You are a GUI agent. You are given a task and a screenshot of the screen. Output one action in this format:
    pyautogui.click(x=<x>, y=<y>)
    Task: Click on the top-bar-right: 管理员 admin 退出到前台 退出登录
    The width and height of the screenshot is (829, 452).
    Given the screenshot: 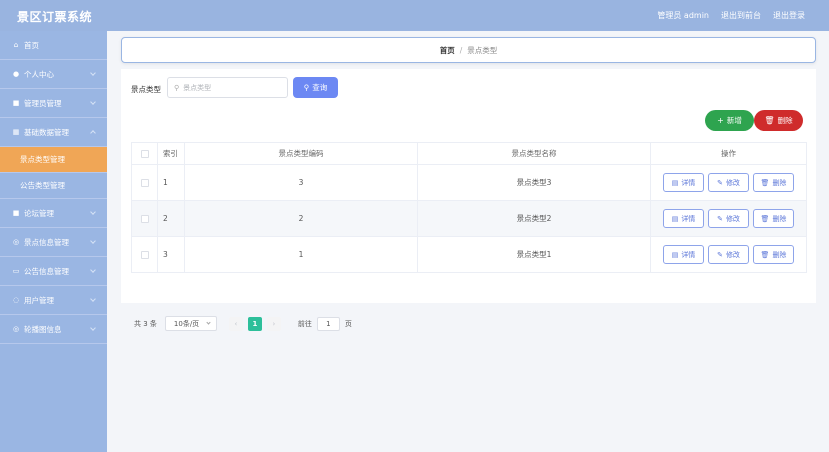 What is the action you would take?
    pyautogui.click(x=731, y=15)
    